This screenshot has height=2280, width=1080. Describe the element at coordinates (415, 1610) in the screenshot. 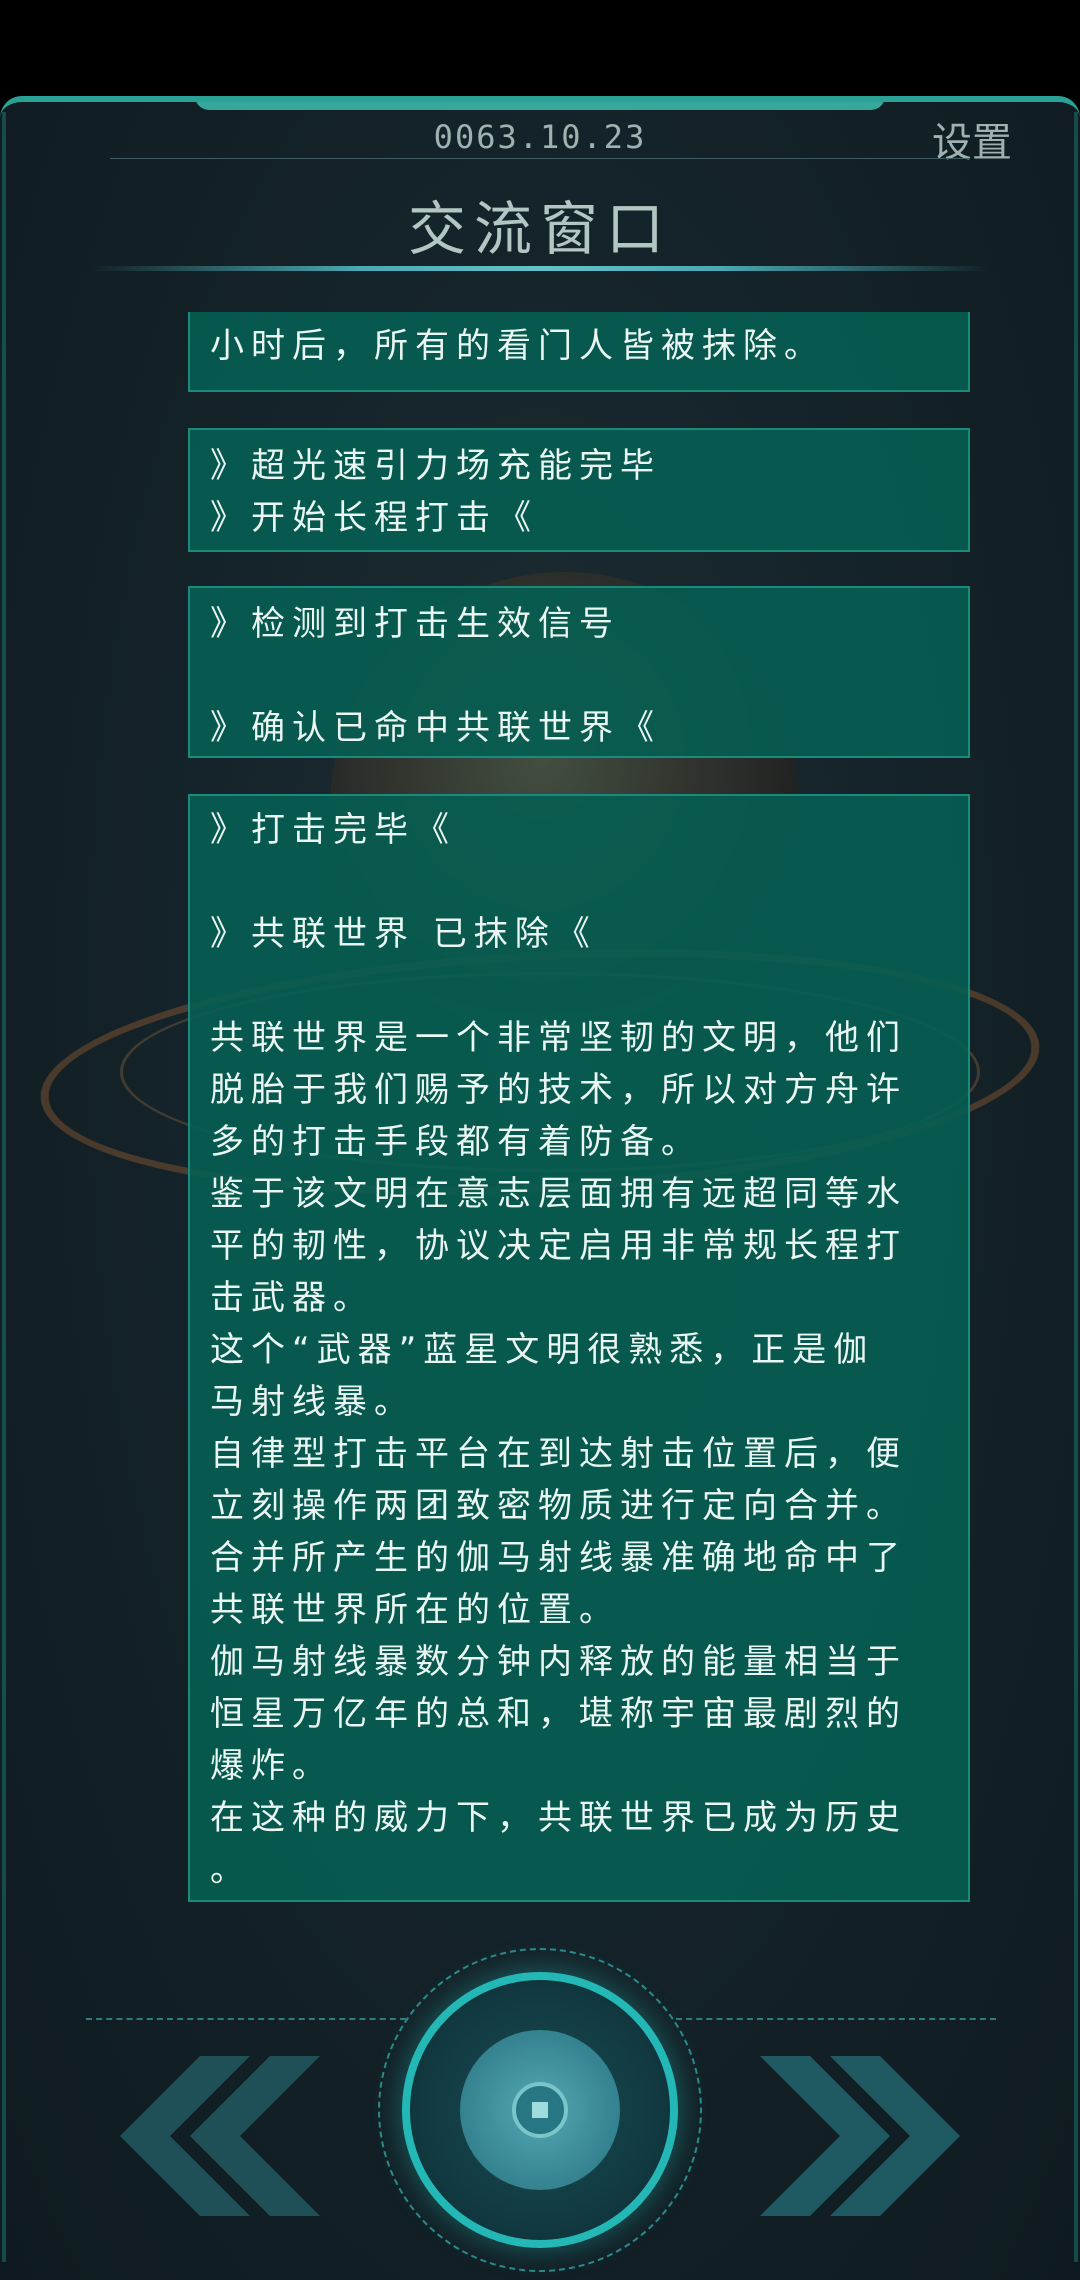

I see `message-line: 共联世界所在的位置。` at that location.